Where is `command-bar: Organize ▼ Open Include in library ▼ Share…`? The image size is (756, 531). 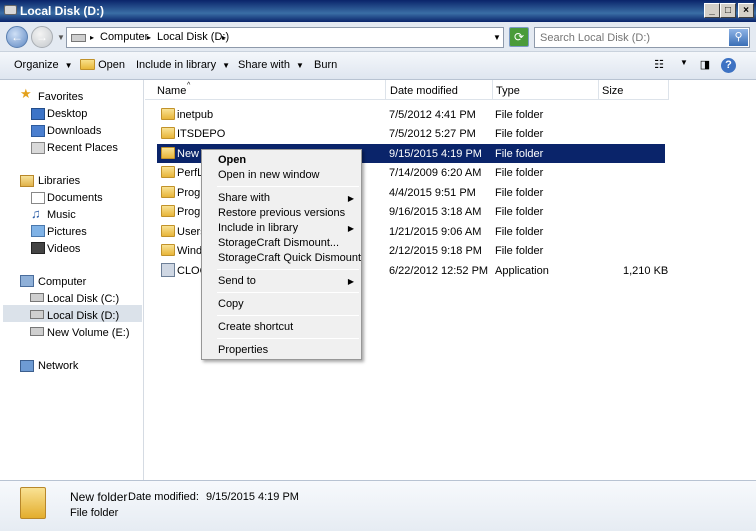
command-bar: Organize ▼ Open Include in library ▼ Share… is located at coordinates (378, 66).